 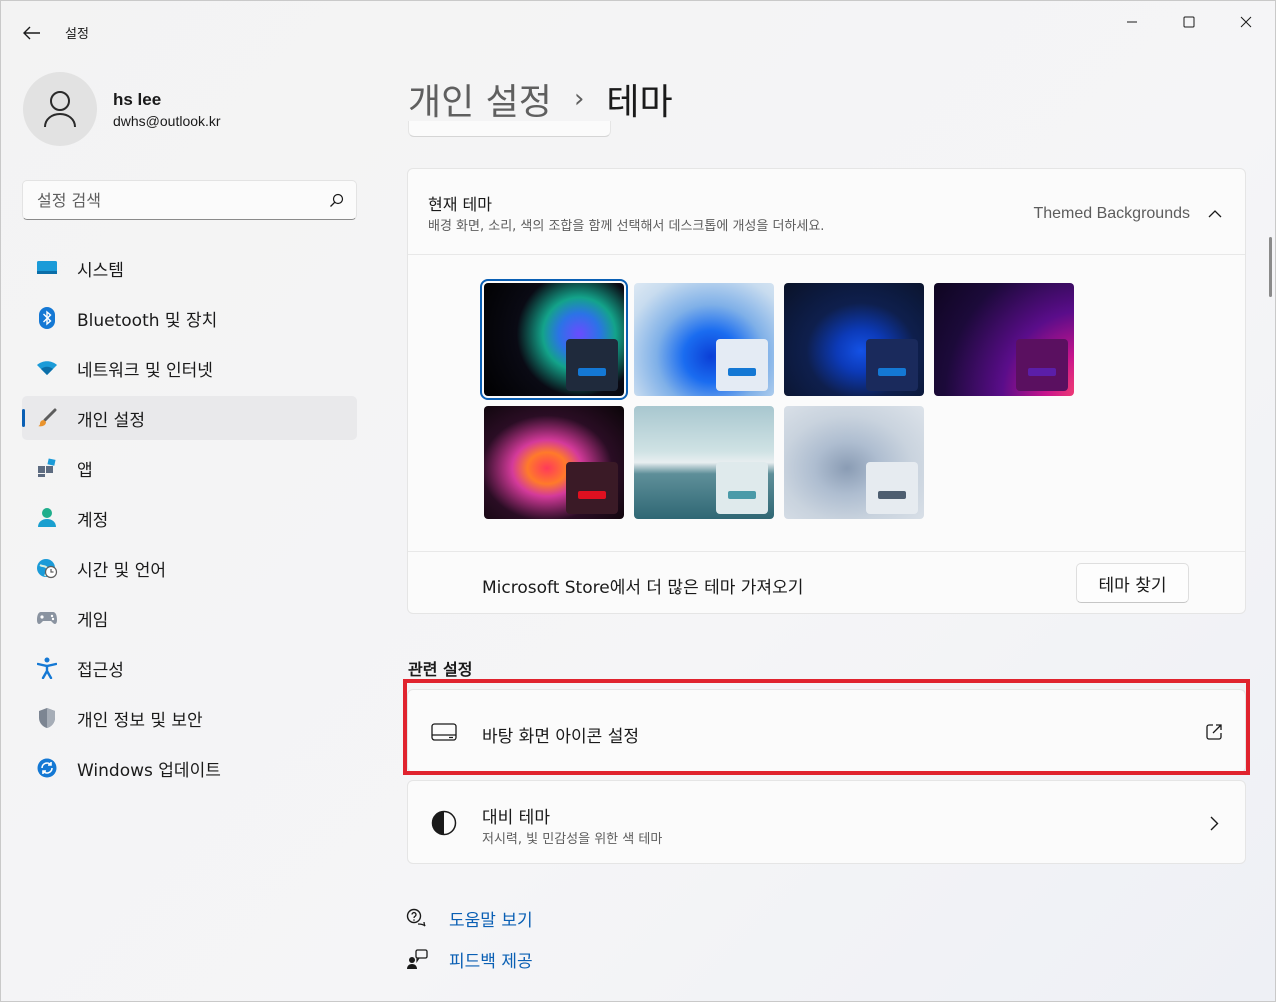 I want to click on shield-icon, so click(x=47, y=718).